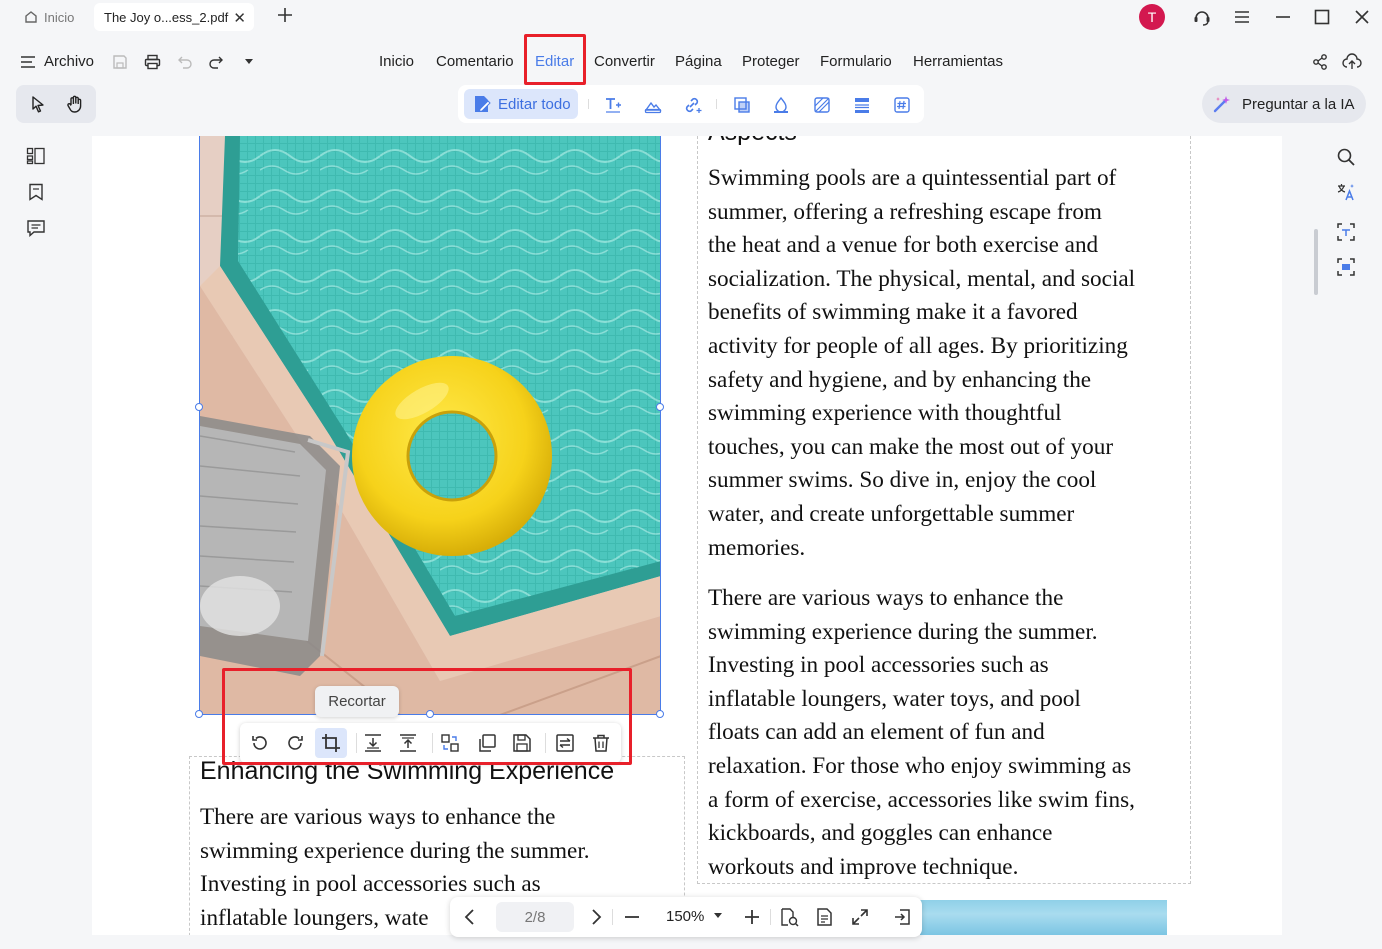 The width and height of the screenshot is (1382, 949). I want to click on resize-handle-right, so click(660, 407).